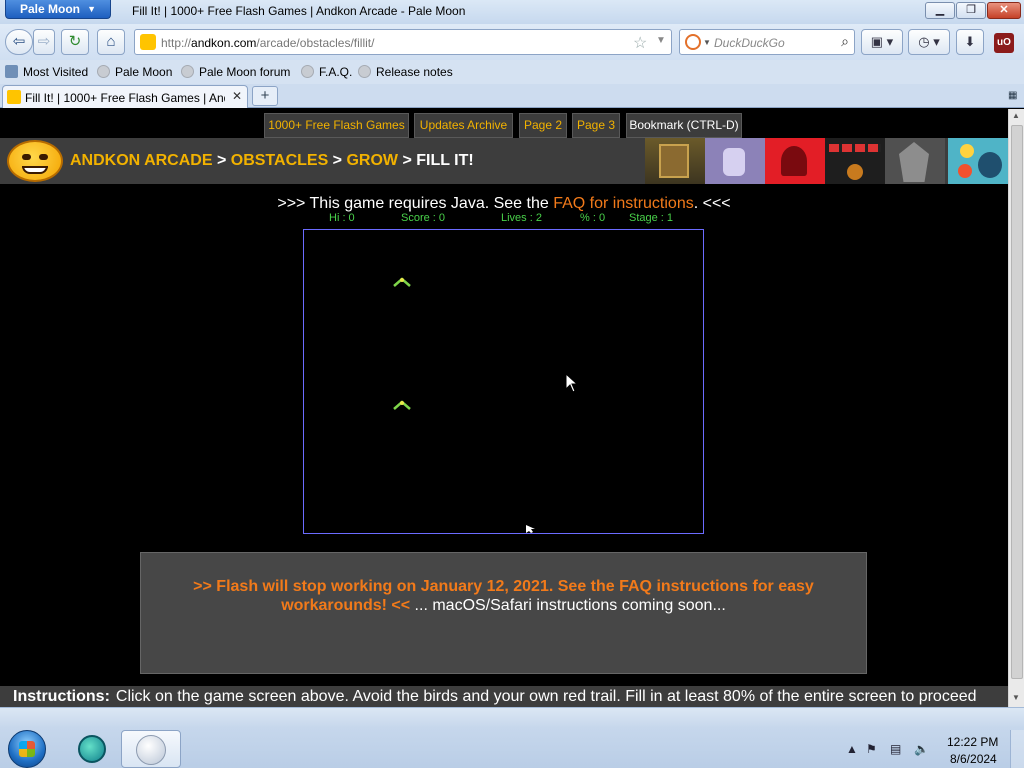  What do you see at coordinates (661, 40) in the screenshot?
I see `url-dropdown-icon: ▼` at bounding box center [661, 40].